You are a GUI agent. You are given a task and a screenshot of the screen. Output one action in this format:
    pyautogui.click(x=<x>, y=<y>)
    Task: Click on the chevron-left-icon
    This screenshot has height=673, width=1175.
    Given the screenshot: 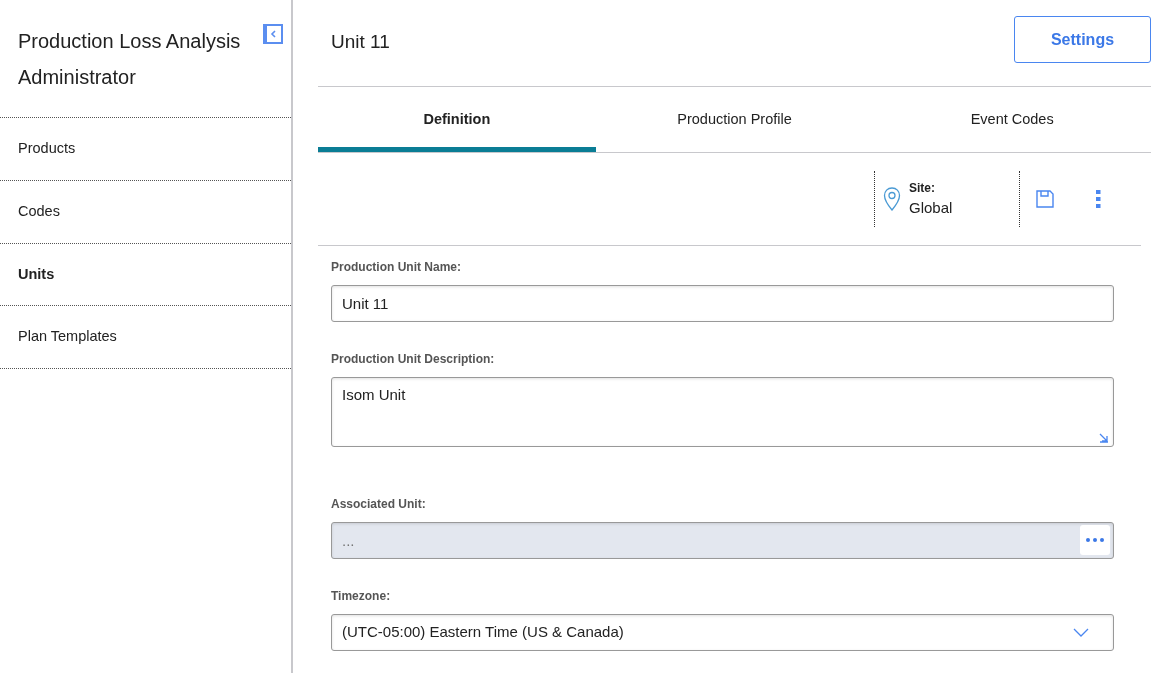 What is the action you would take?
    pyautogui.click(x=274, y=34)
    